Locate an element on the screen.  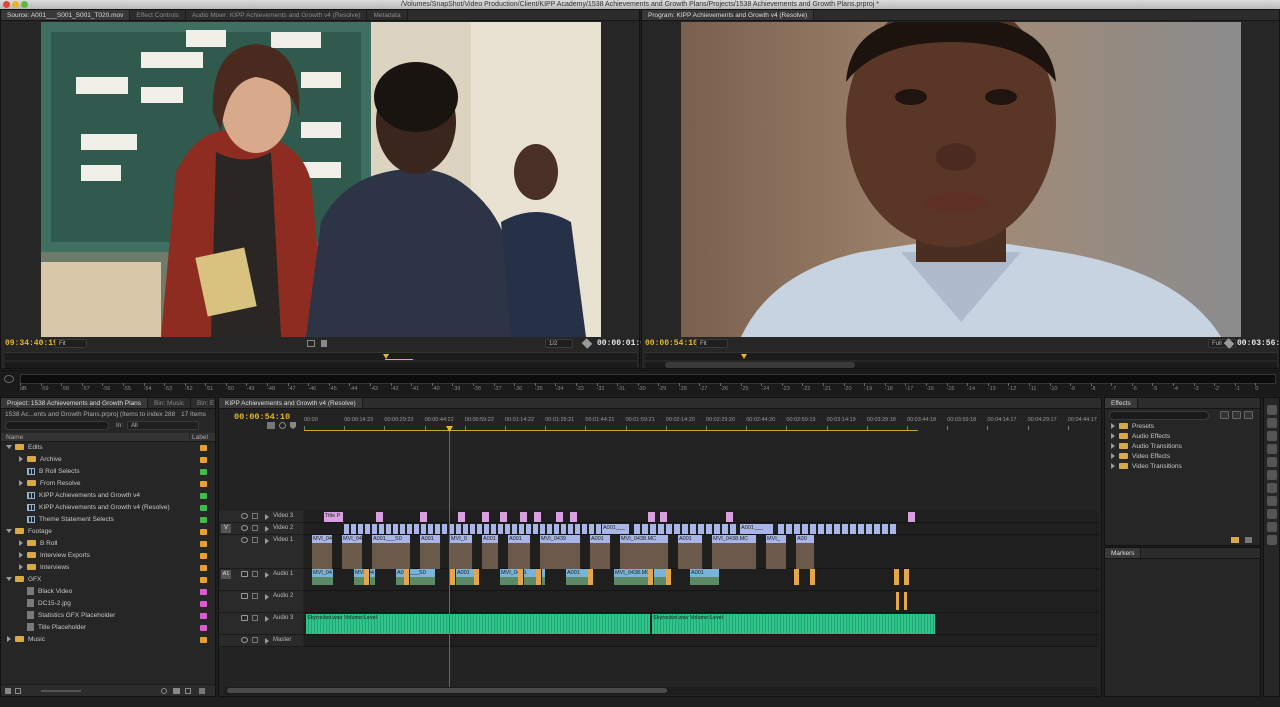
column-name: Name is located at coordinates (14, 437).